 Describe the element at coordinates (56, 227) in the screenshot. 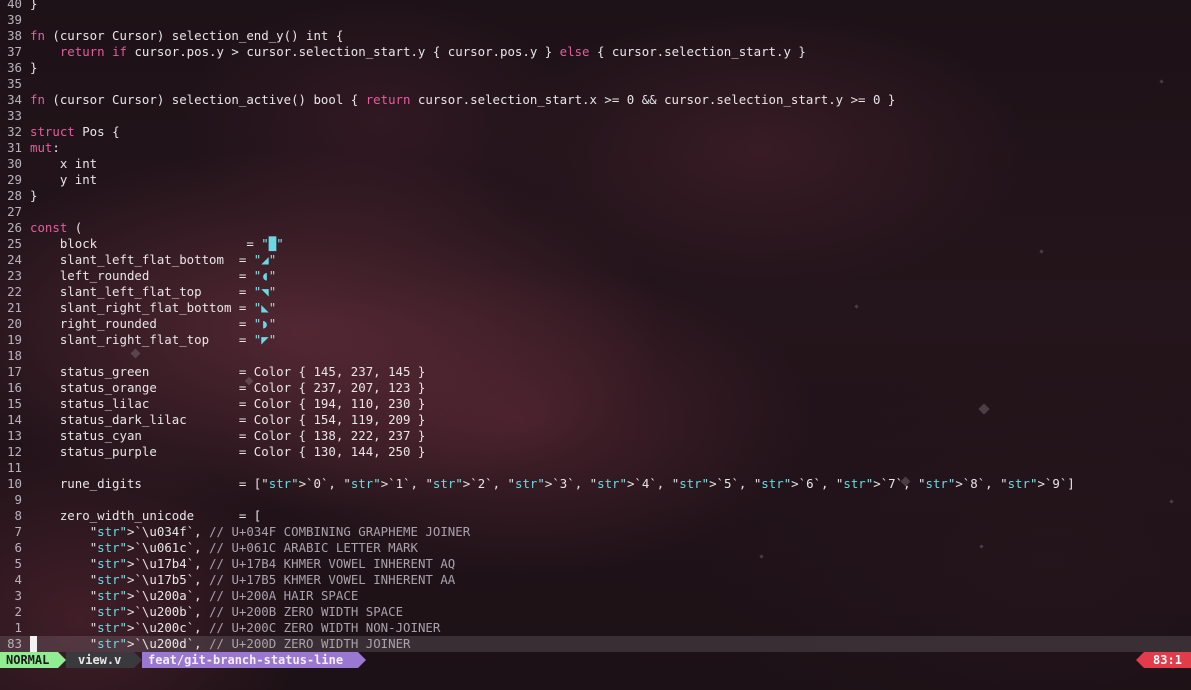

I see `line-text: const (` at that location.